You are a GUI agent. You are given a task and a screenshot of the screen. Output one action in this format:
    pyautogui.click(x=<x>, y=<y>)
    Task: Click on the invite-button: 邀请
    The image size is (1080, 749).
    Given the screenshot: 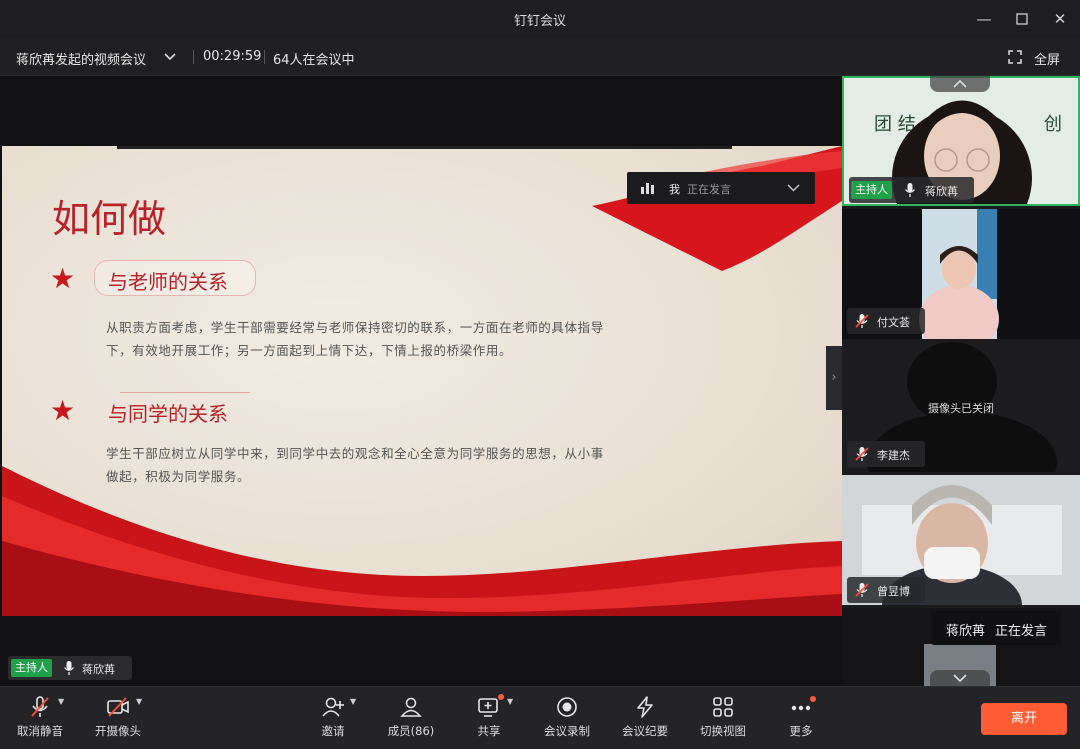 What is the action you would take?
    pyautogui.click(x=333, y=720)
    